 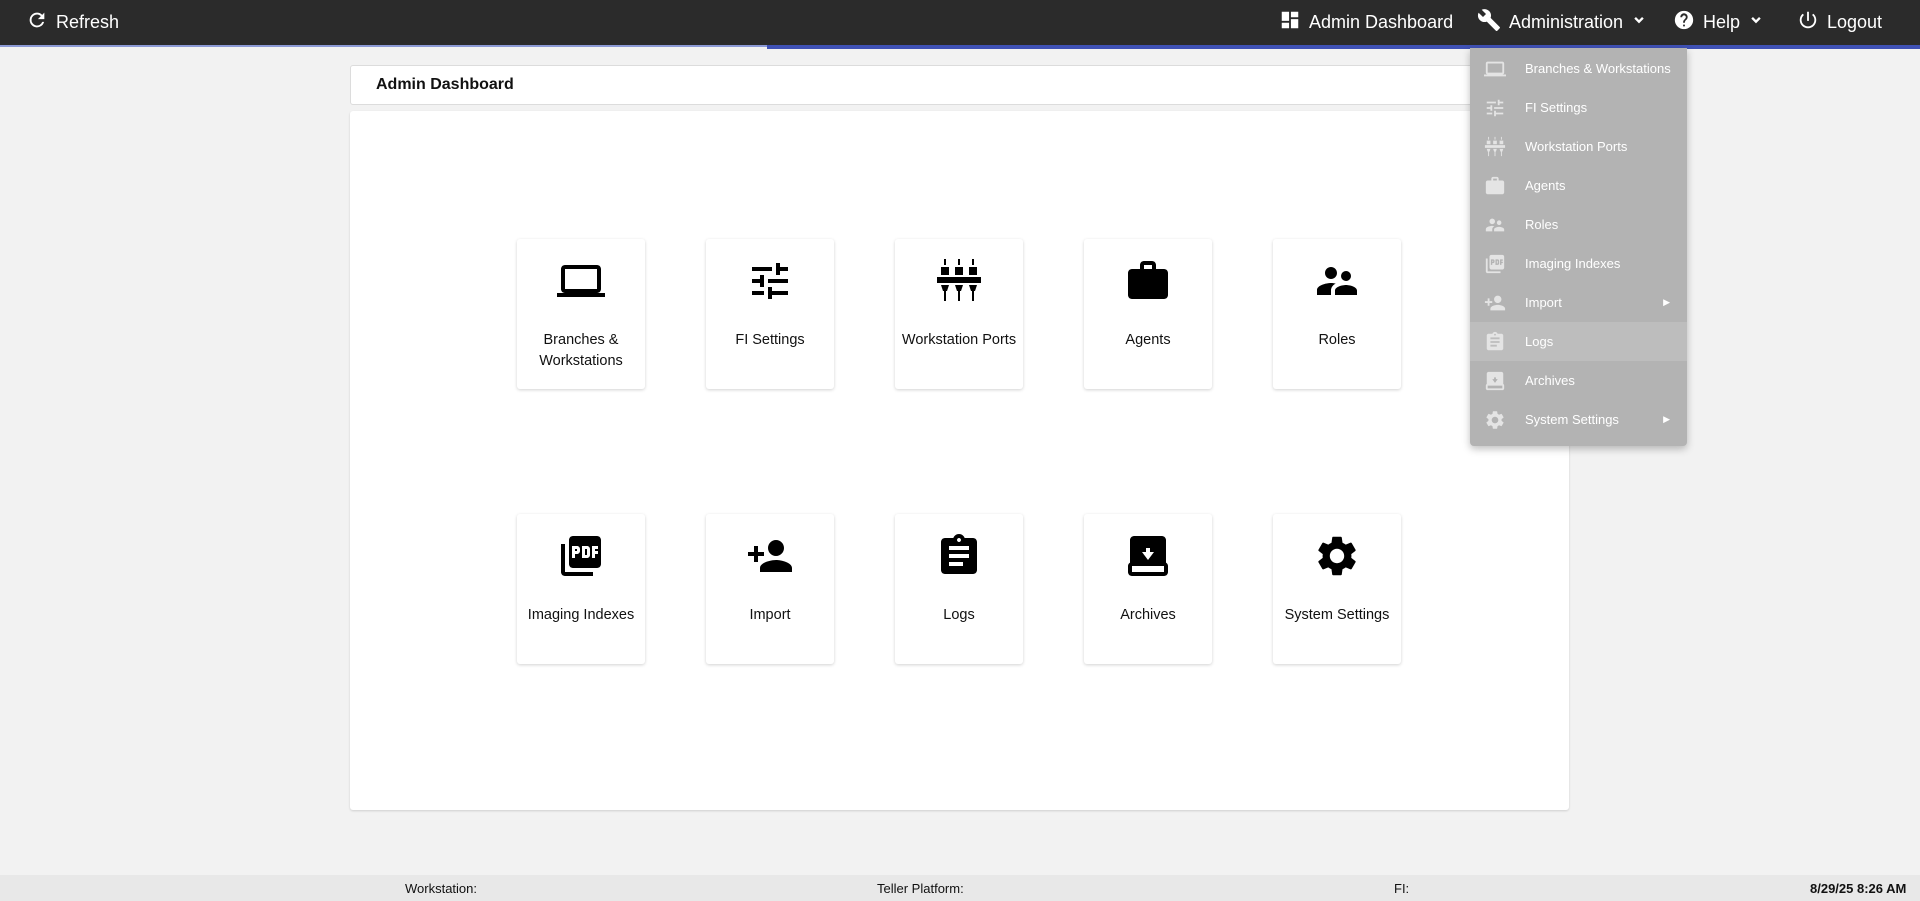 I want to click on dashboard-icon, so click(x=1290, y=22).